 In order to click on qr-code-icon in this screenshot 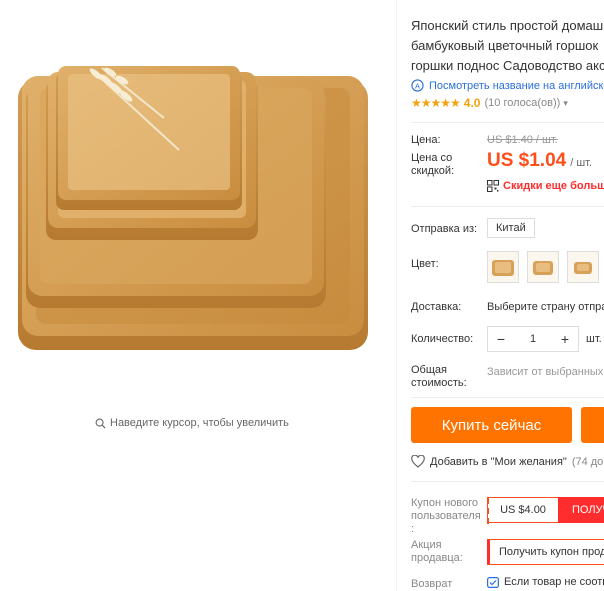, I will do `click(493, 186)`.